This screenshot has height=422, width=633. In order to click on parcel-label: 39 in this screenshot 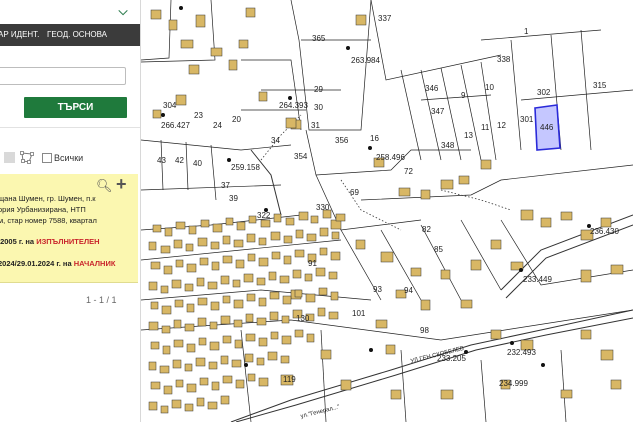, I will do `click(233, 198)`.